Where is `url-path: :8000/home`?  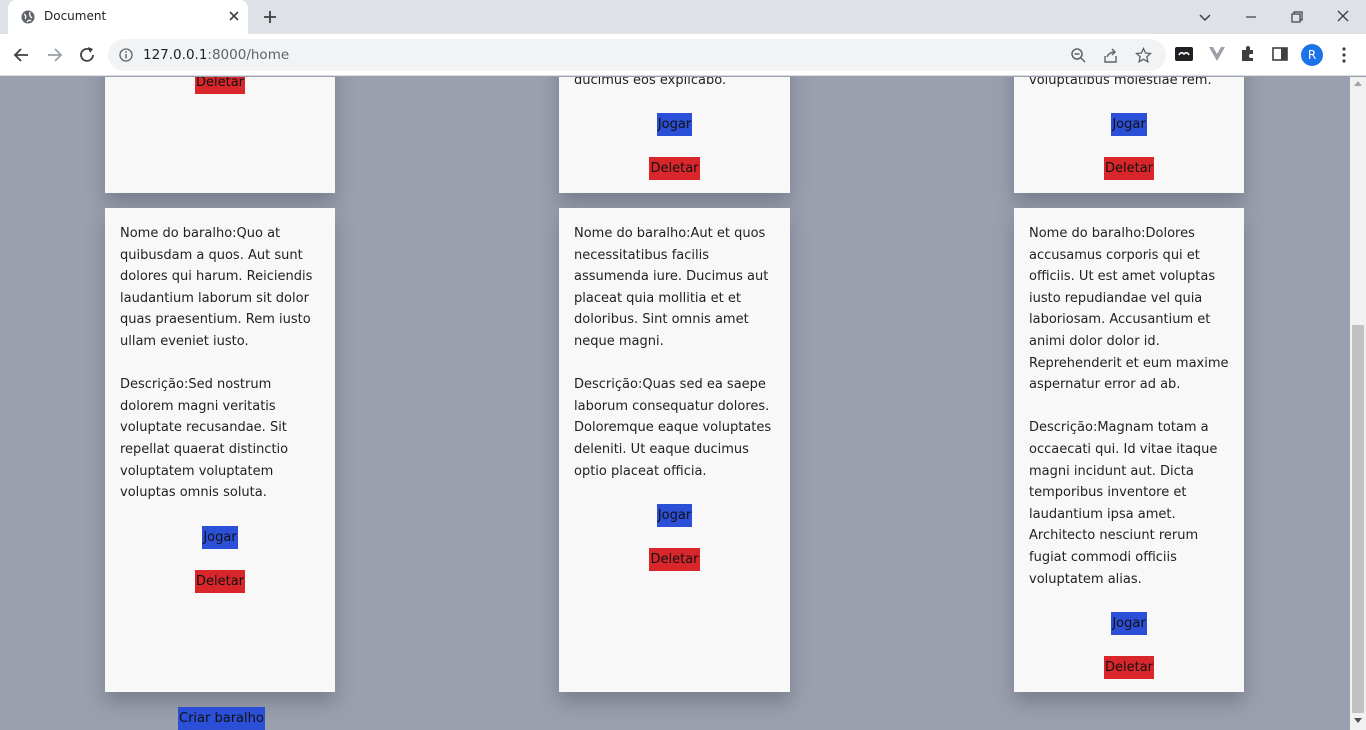
url-path: :8000/home is located at coordinates (248, 55).